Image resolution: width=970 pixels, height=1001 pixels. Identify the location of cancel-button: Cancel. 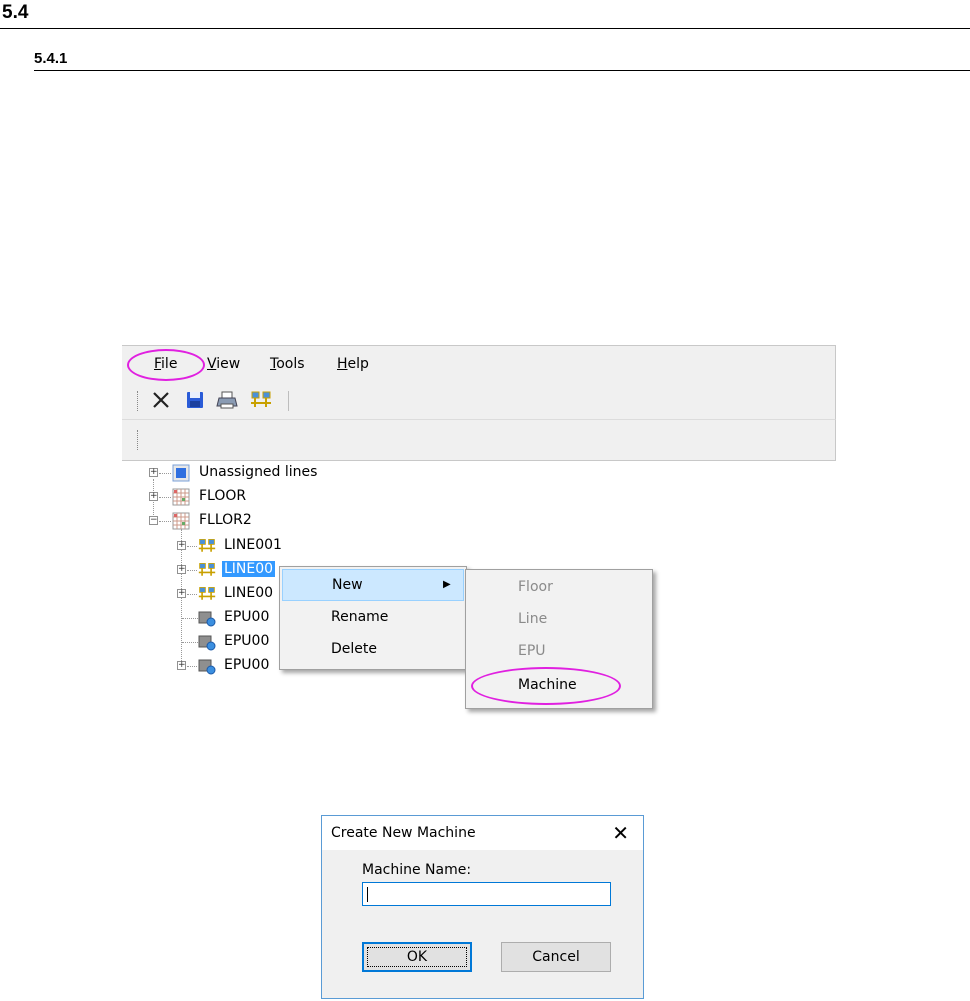
(556, 957).